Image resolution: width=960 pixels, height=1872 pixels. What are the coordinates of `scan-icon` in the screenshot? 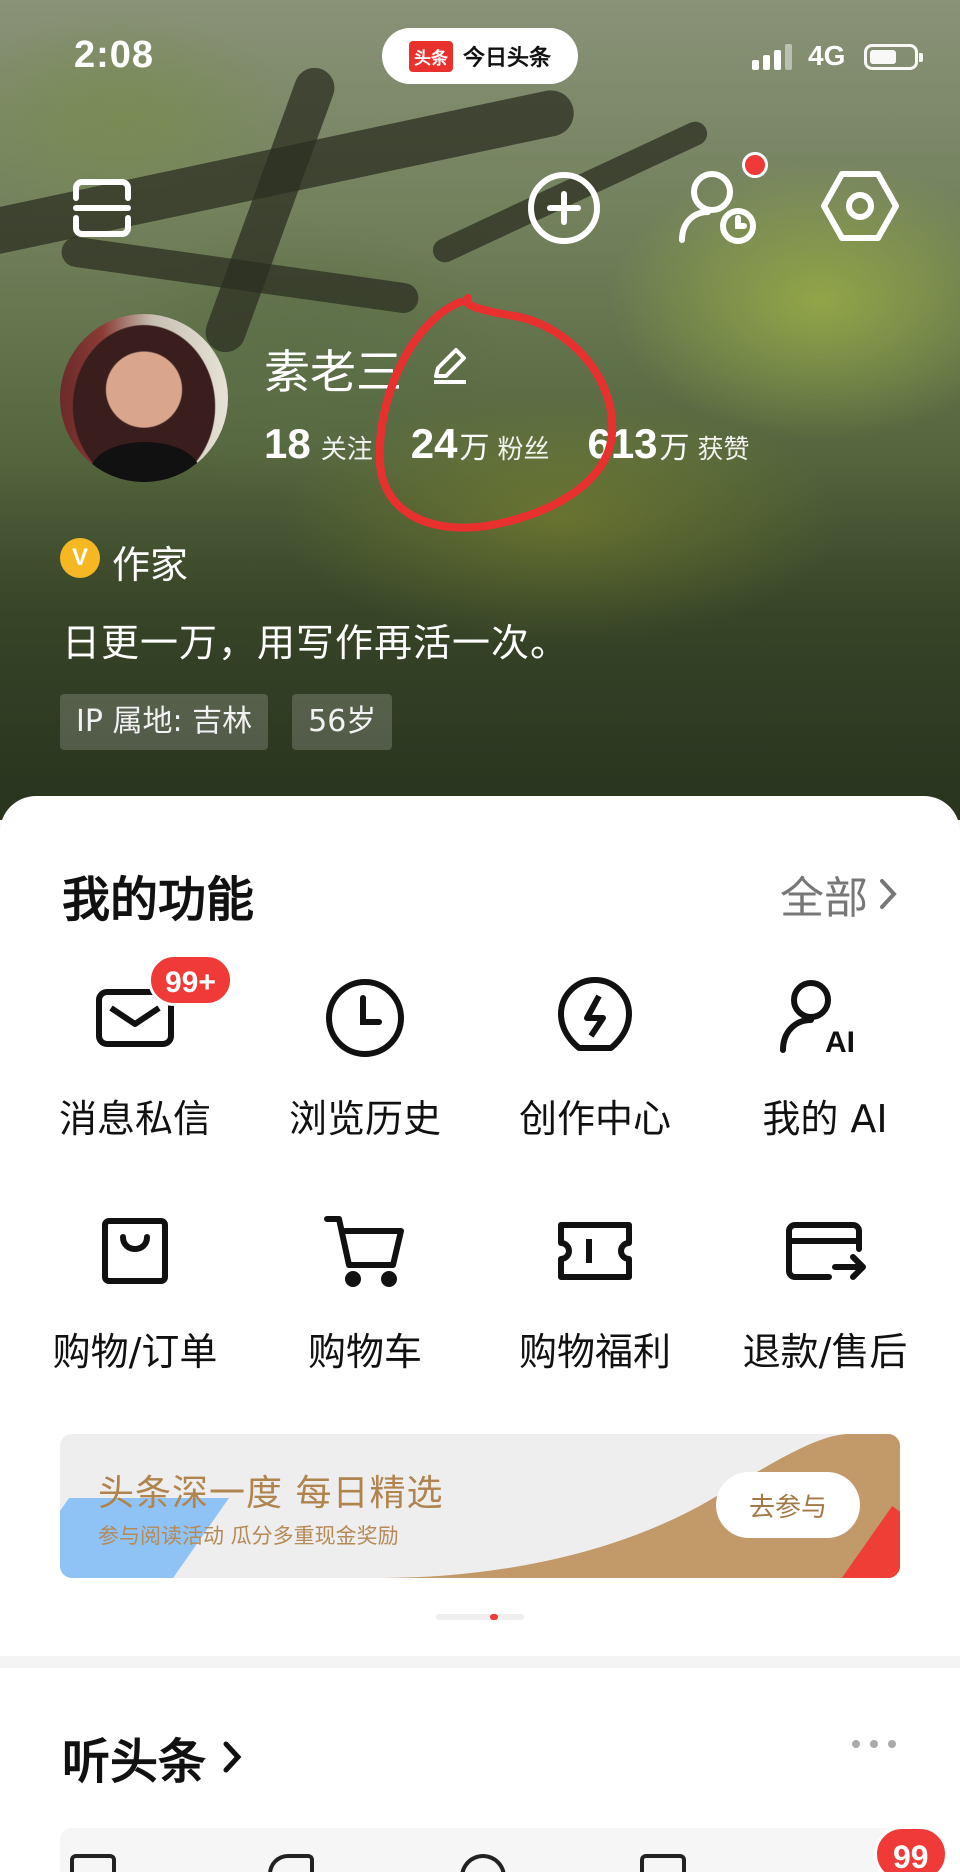 It's located at (102, 208).